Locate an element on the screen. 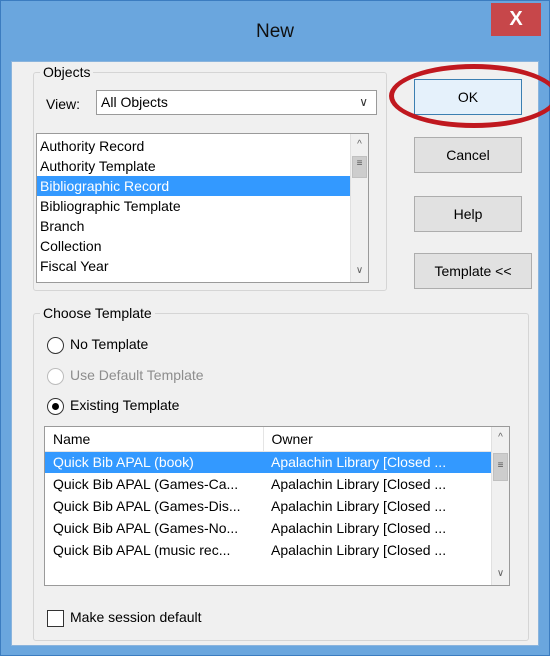 This screenshot has height=656, width=550. title-bar: New X is located at coordinates (275, 31).